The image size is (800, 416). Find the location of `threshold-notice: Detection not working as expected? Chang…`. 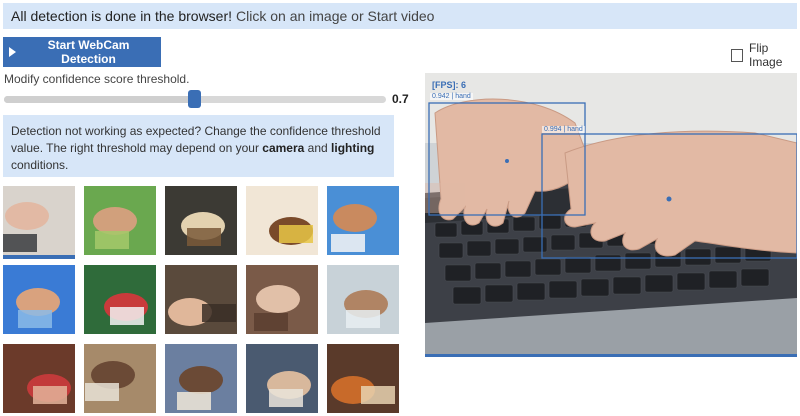

threshold-notice: Detection not working as expected? Chang… is located at coordinates (198, 146).